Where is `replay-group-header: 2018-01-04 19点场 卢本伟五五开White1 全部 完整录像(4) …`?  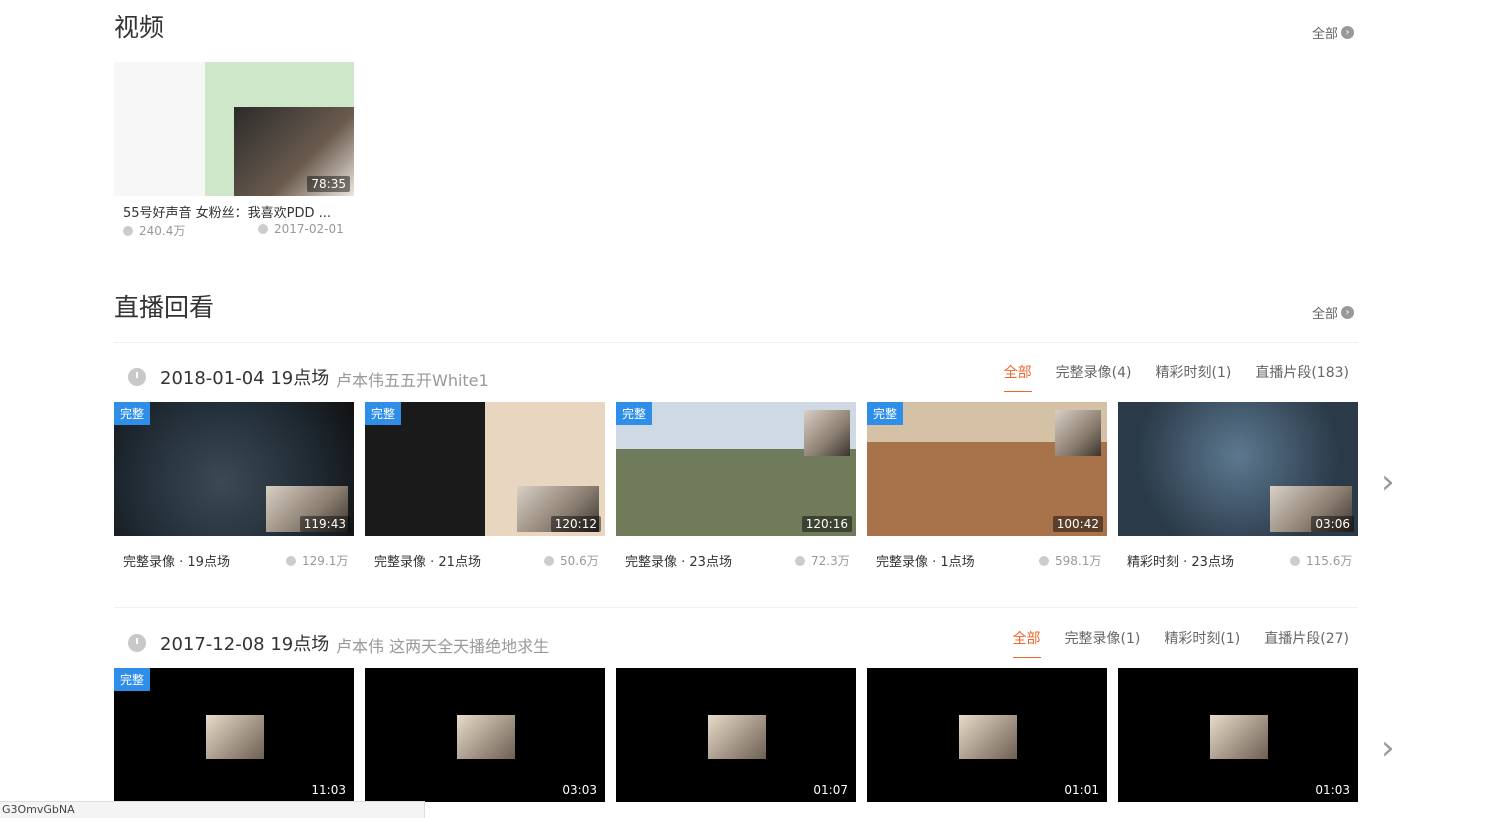
replay-group-header: 2018-01-04 19点场 卢本伟五五开White1 全部 完整录像(4) … is located at coordinates (736, 377).